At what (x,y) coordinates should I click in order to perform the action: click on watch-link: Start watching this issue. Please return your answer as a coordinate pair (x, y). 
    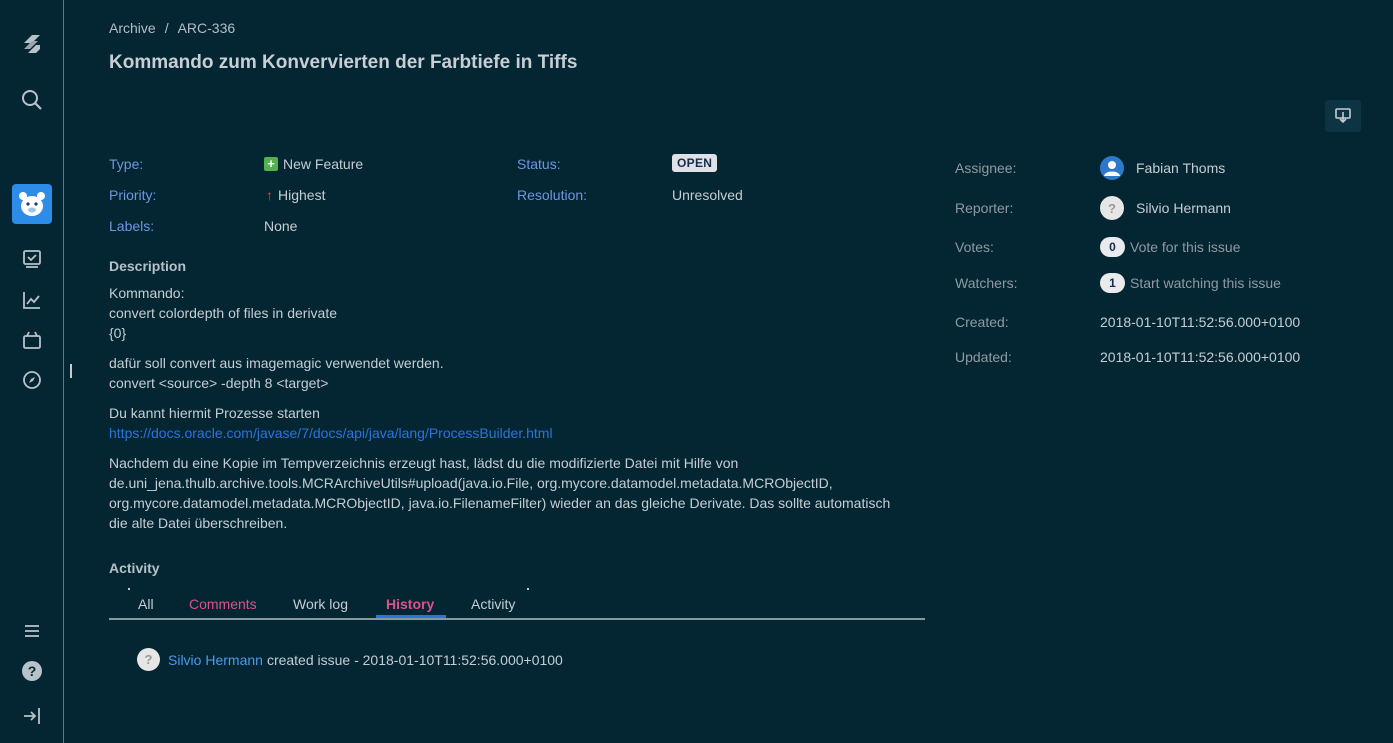
    Looking at the image, I should click on (1205, 283).